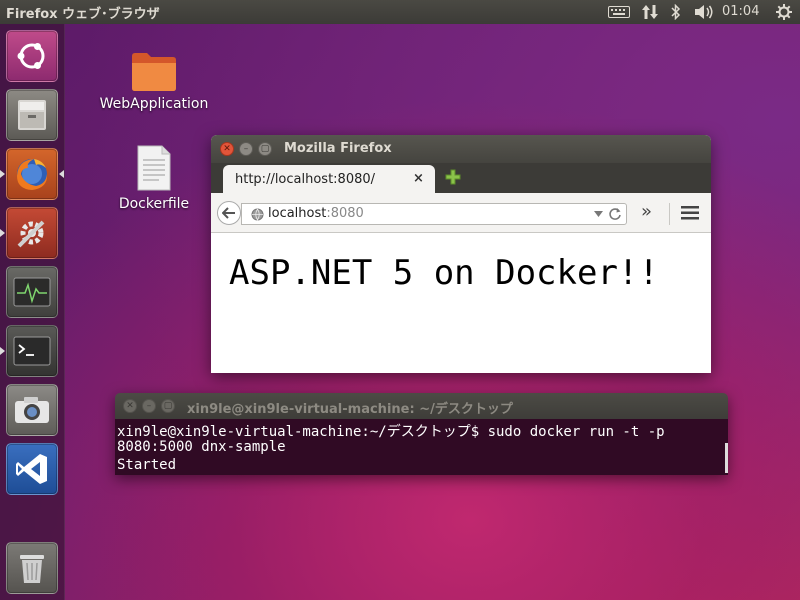 The width and height of the screenshot is (800, 600). Describe the element at coordinates (400, 12) in the screenshot. I see `top-panel: Firefox ウェブ･ブラウザ 01:04` at that location.